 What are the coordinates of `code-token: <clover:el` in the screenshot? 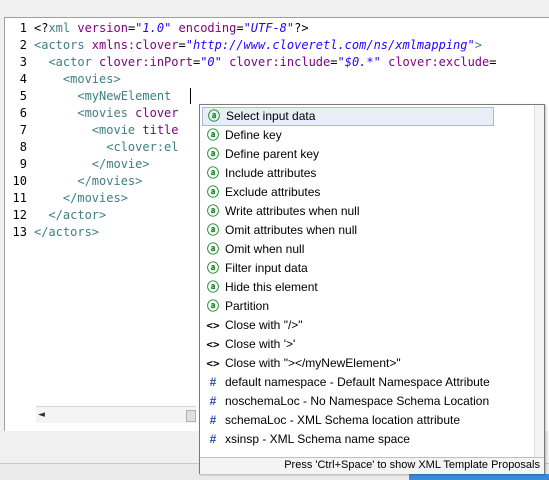 It's located at (106, 147).